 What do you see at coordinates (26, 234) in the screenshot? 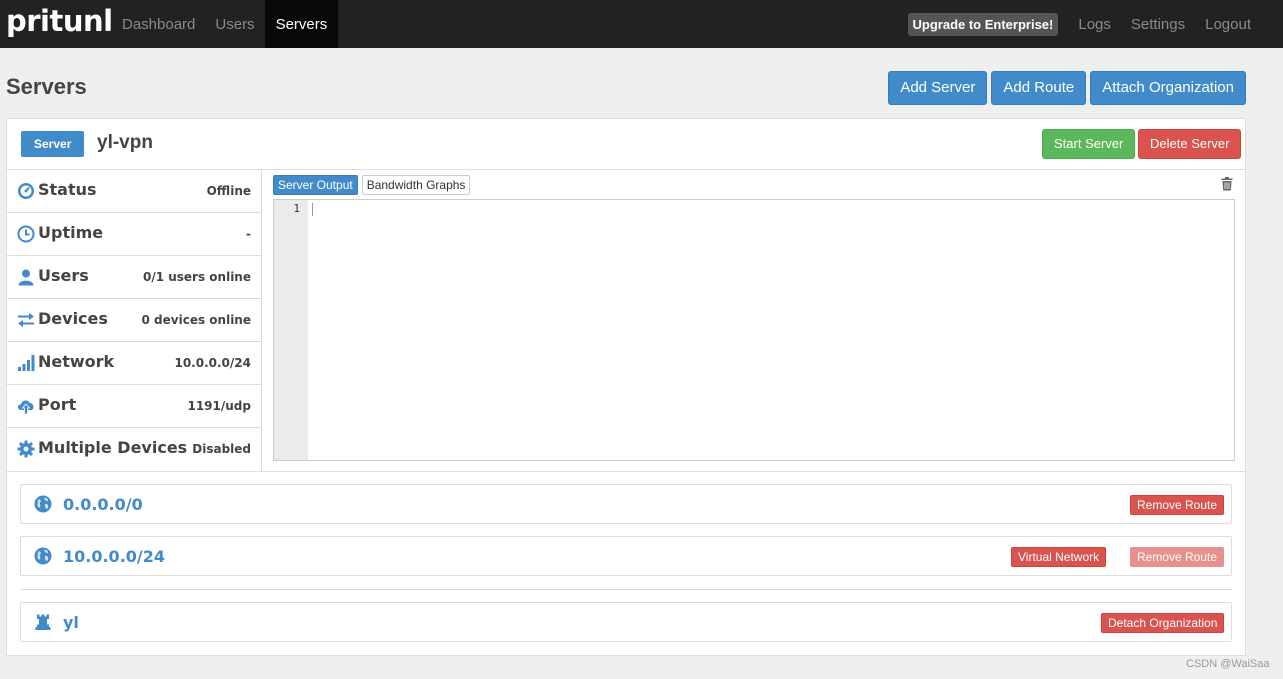
I see `clock-icon` at bounding box center [26, 234].